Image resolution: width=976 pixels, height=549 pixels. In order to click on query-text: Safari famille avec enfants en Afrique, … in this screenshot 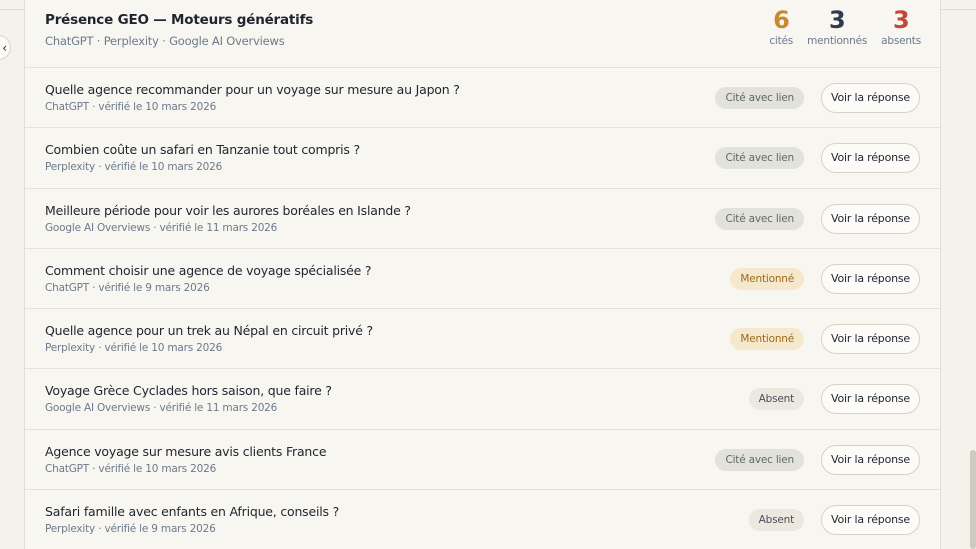, I will do `click(192, 512)`.